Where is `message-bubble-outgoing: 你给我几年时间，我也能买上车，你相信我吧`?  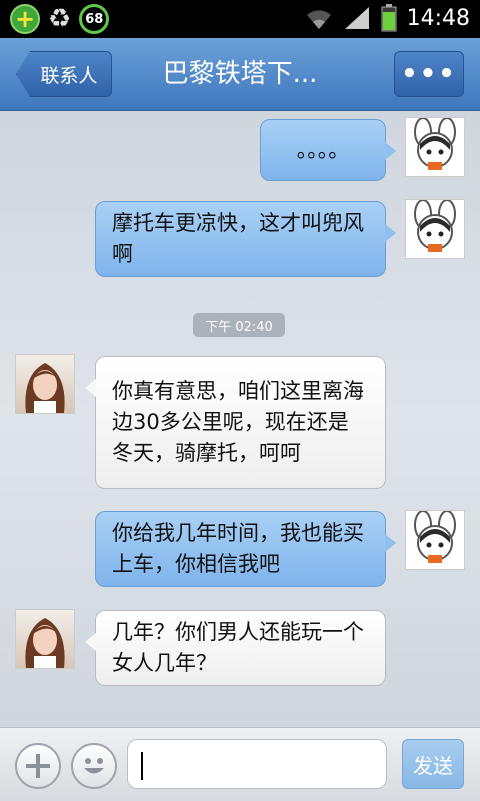
message-bubble-outgoing: 你给我几年时间，我也能买上车，你相信我吧 is located at coordinates (245, 549).